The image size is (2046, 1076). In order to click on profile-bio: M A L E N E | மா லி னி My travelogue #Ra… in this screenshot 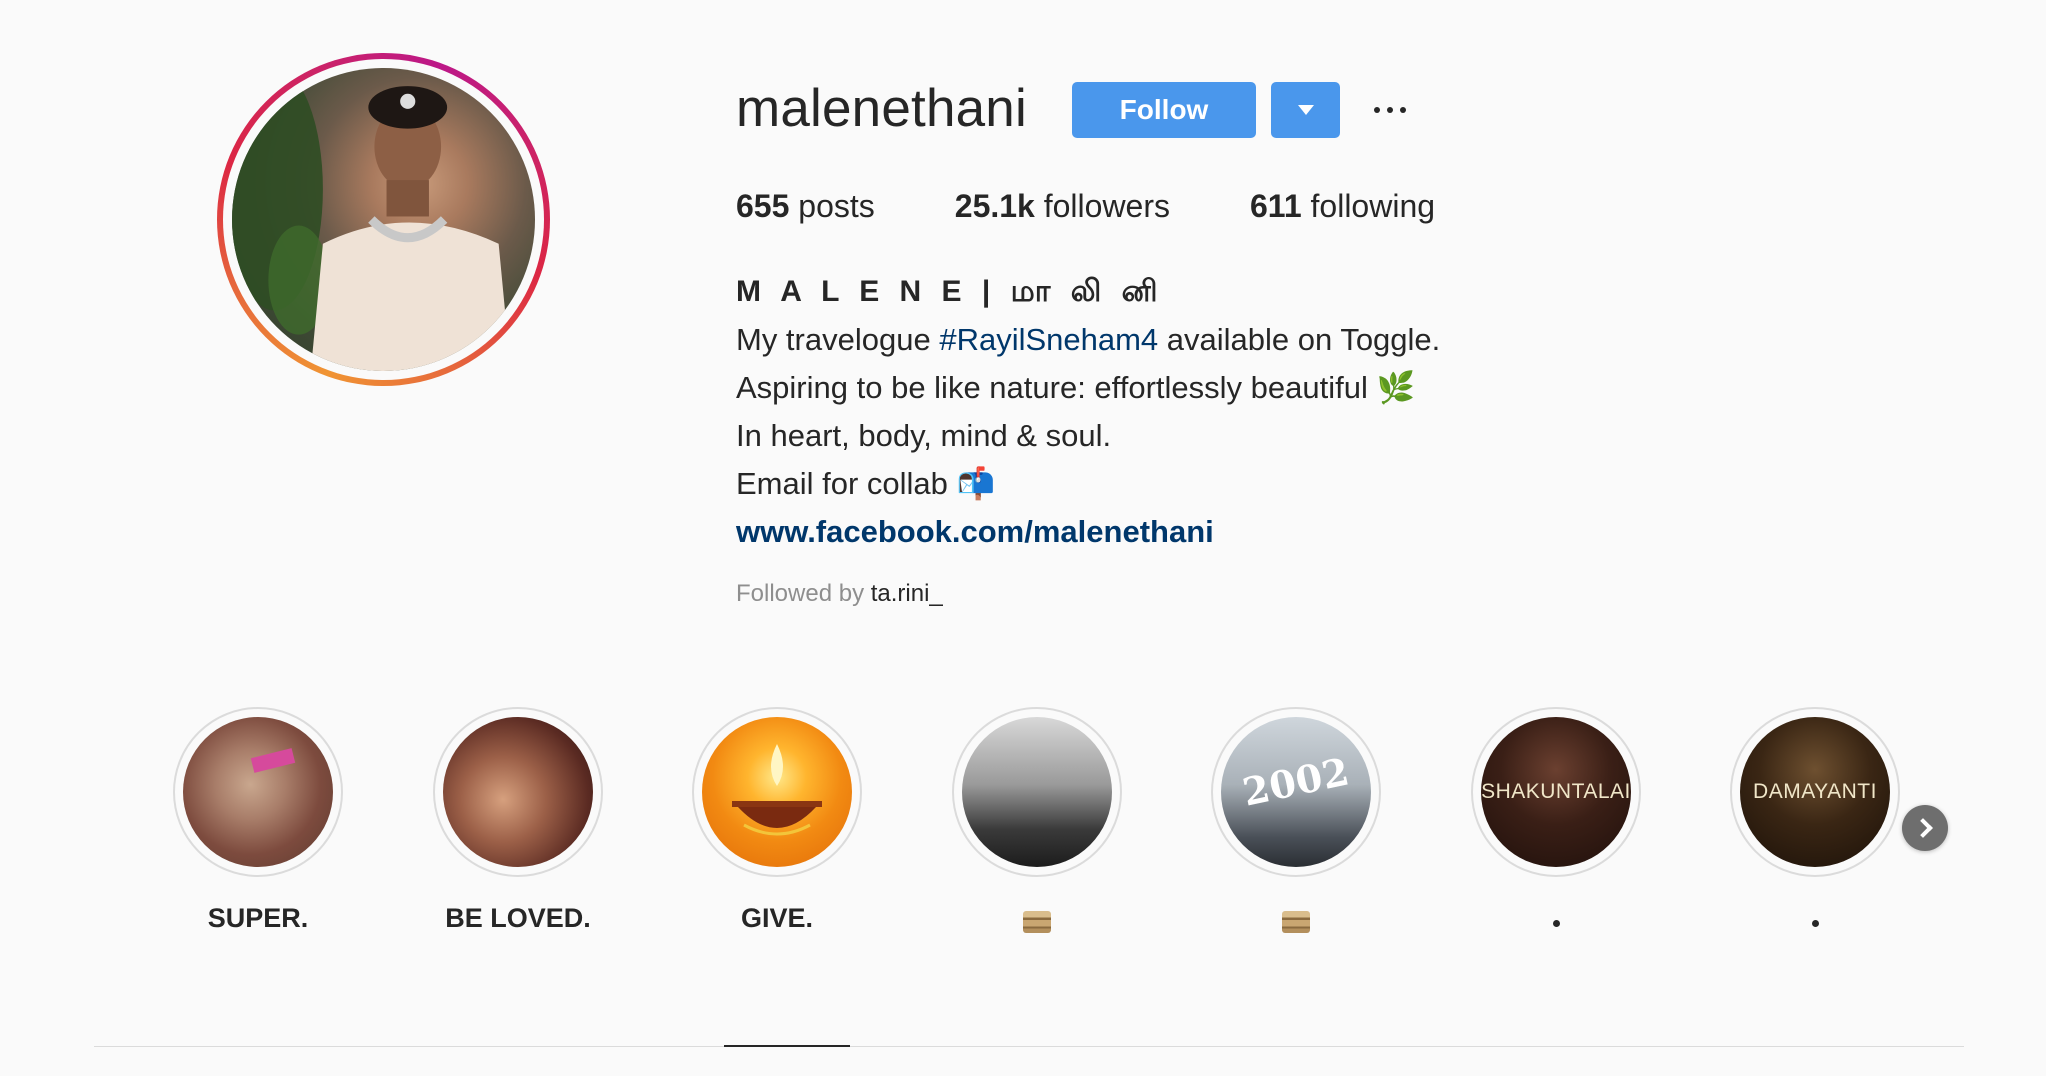, I will do `click(1088, 412)`.